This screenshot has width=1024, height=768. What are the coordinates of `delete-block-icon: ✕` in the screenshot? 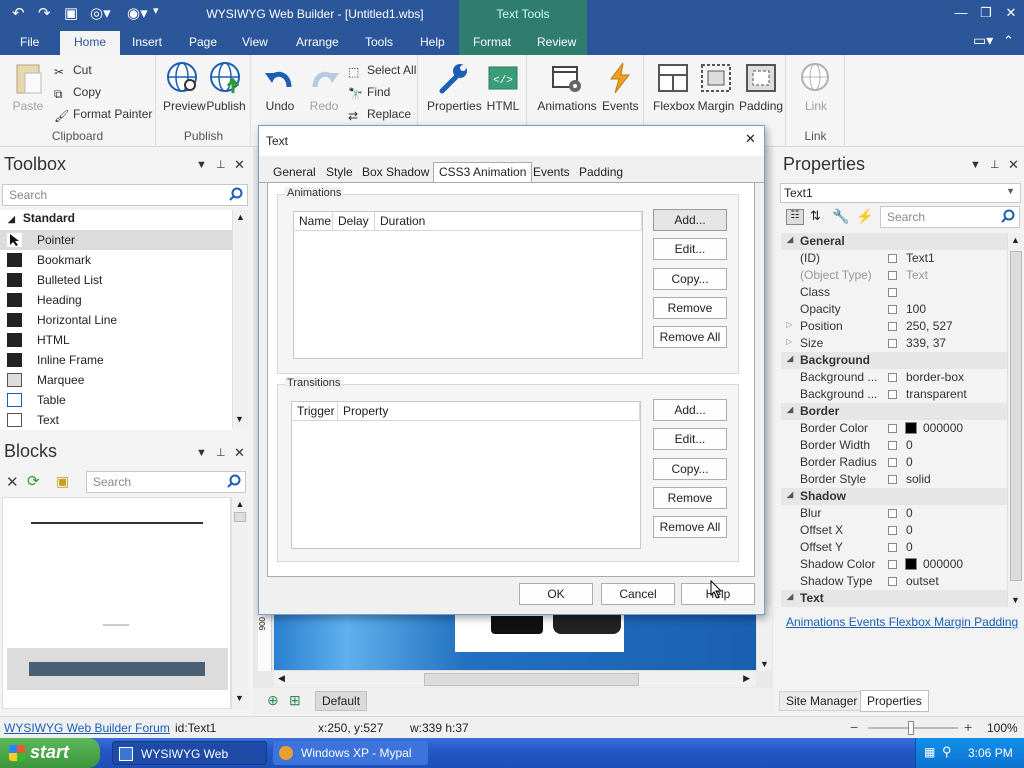 It's located at (12, 482).